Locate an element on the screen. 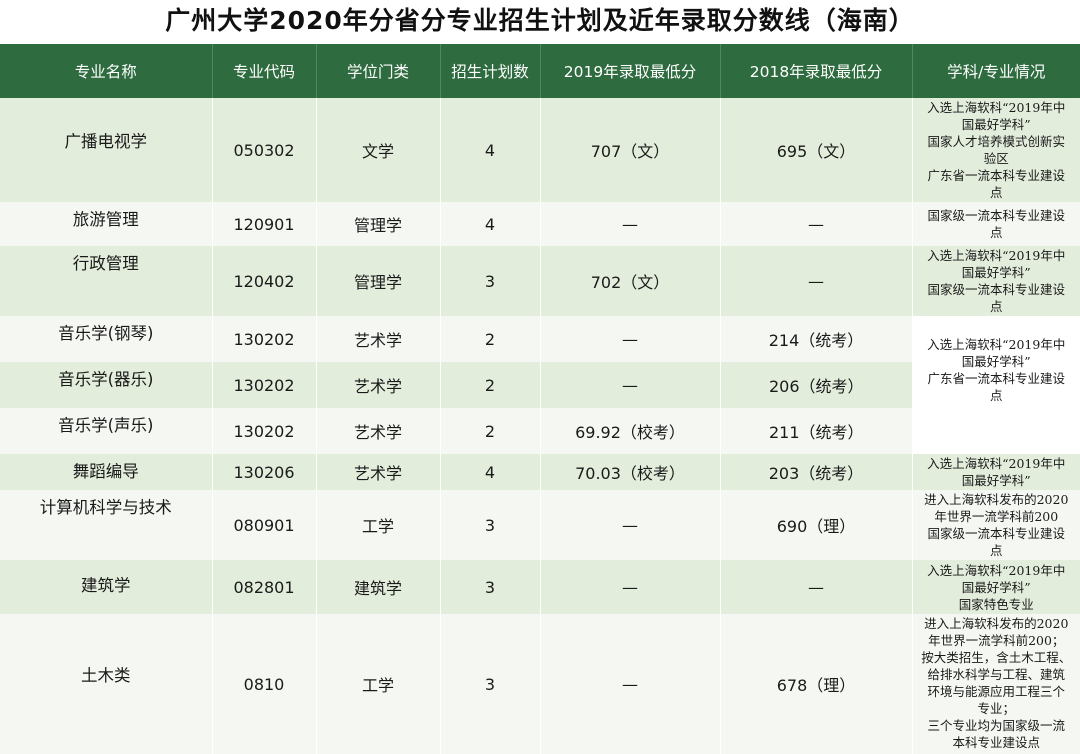 The height and width of the screenshot is (754, 1080). major-name: 音乐学(器乐) is located at coordinates (106, 385).